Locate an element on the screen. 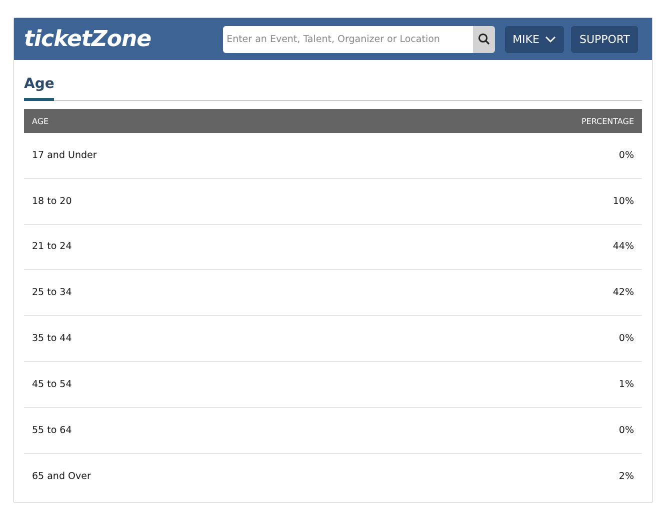 The width and height of the screenshot is (666, 520). search-button is located at coordinates (483, 39).